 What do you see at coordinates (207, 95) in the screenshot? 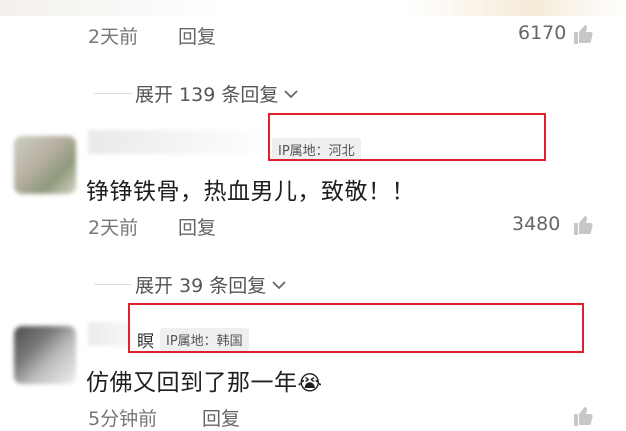
I see `expand-replies-1-label: 展开 139 条回复` at bounding box center [207, 95].